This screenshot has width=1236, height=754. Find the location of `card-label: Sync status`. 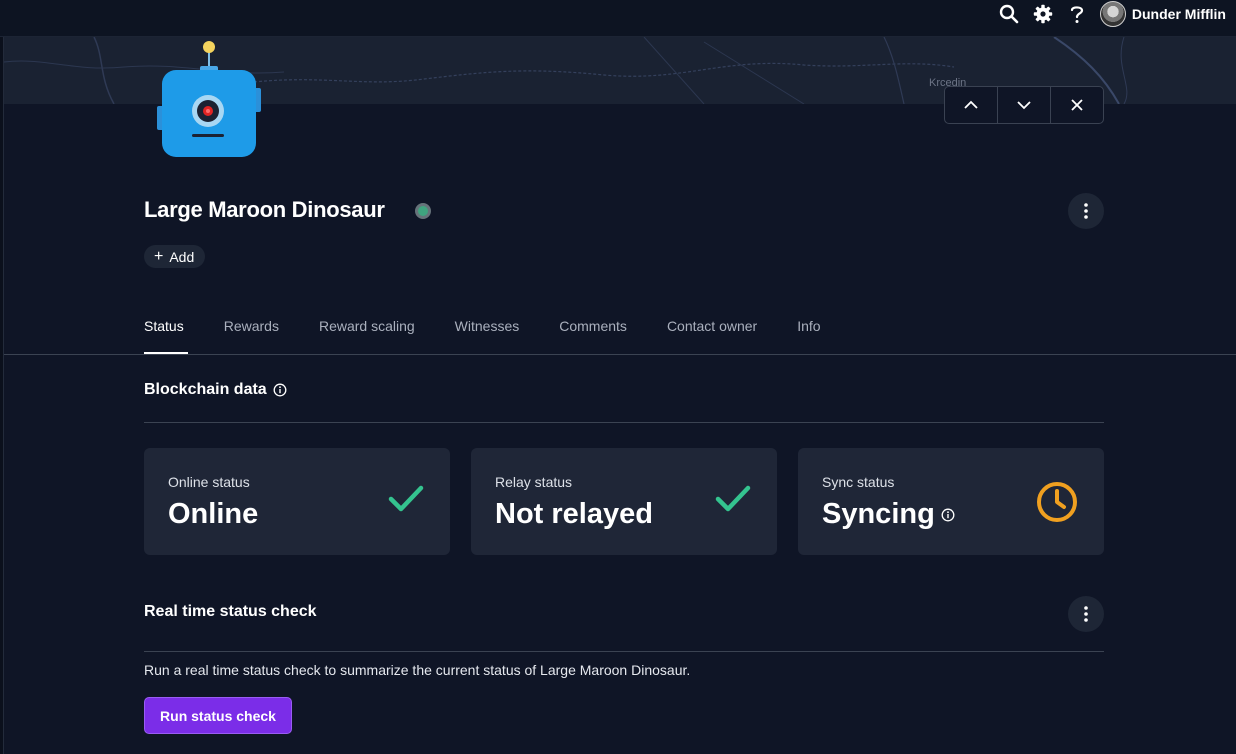

card-label: Sync status is located at coordinates (858, 482).